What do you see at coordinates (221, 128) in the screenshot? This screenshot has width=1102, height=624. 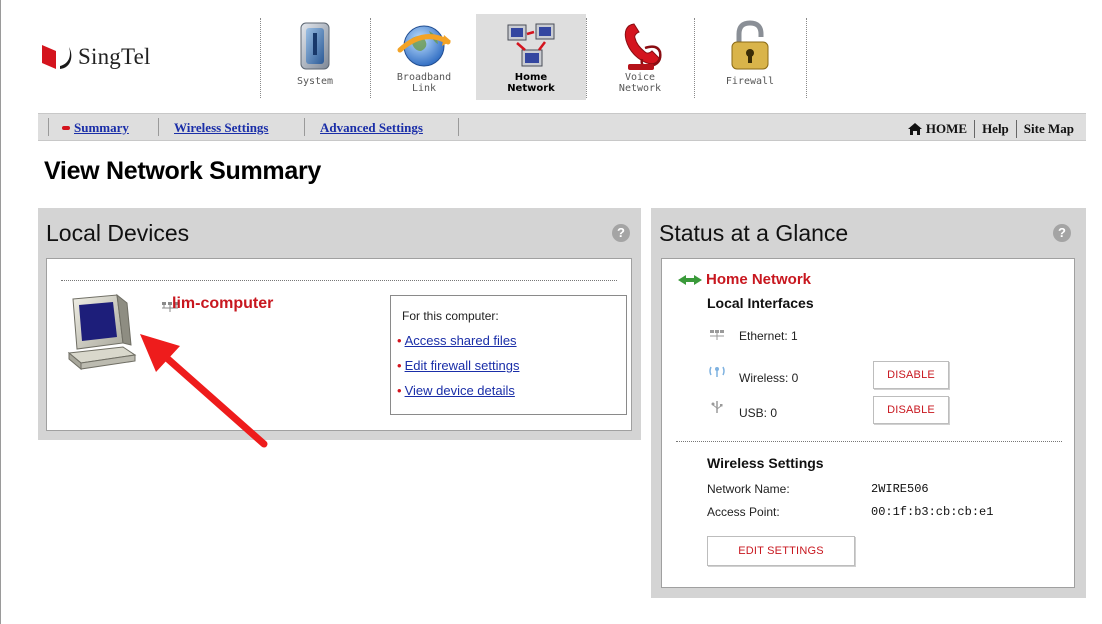 I see `subnav-wireless-settings: Wireless Settings` at bounding box center [221, 128].